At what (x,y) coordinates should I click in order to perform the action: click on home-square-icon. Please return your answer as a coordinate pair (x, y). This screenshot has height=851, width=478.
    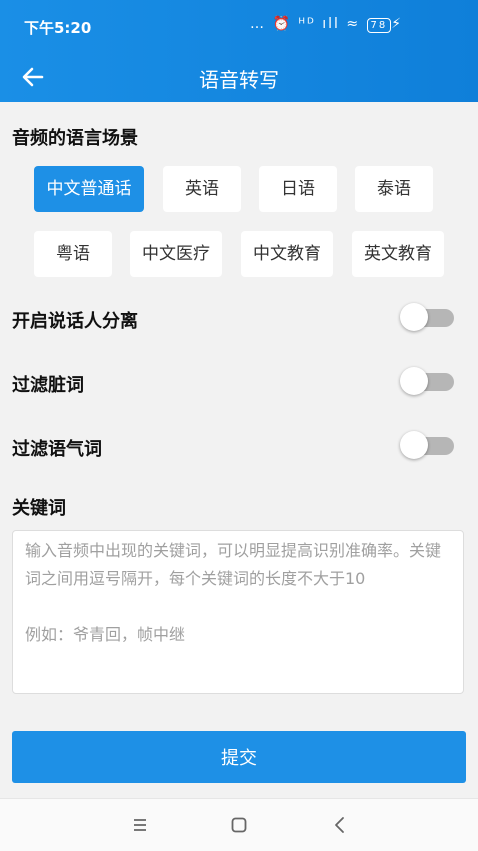
    Looking at the image, I should click on (239, 825).